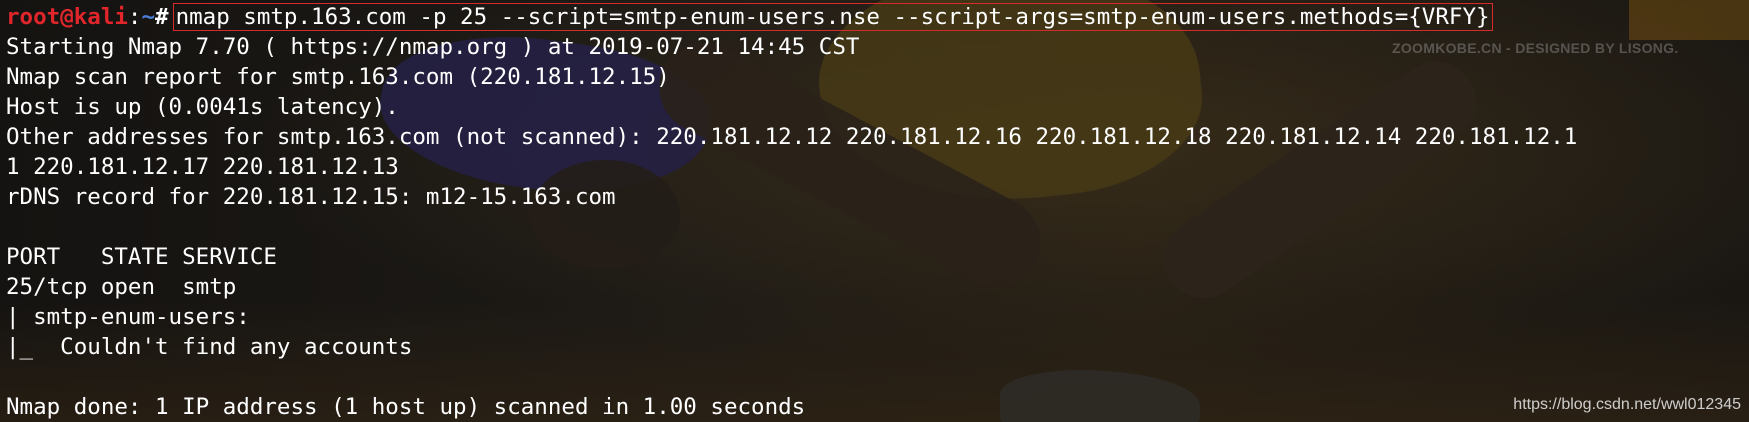 Image resolution: width=1749 pixels, height=422 pixels. Describe the element at coordinates (1627, 404) in the screenshot. I see `blog-watermark: https://blog.csdn.net/wwl012345` at that location.